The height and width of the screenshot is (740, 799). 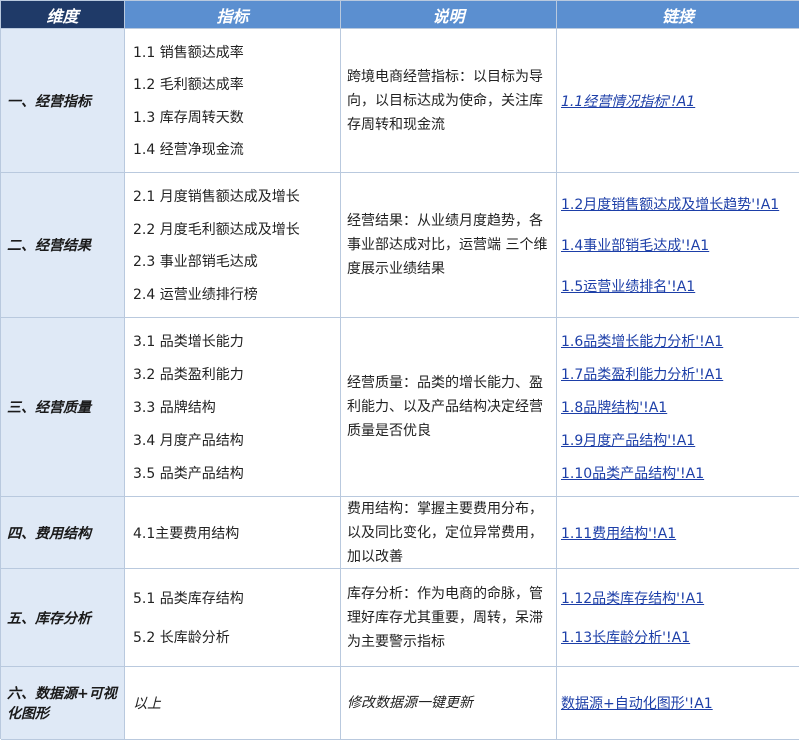 What do you see at coordinates (174, 408) in the screenshot?
I see `metric-item: 3.3 品牌结构` at bounding box center [174, 408].